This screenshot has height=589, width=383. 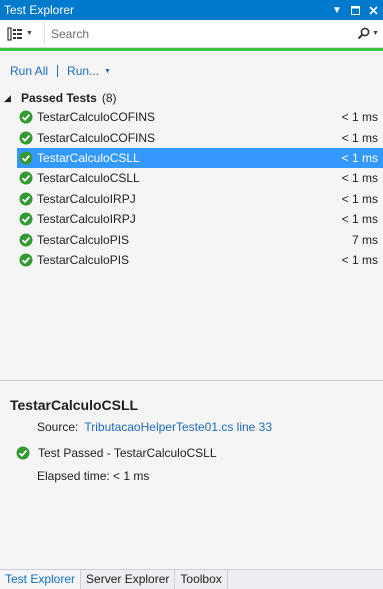 I want to click on search-input, so click(x=198, y=33).